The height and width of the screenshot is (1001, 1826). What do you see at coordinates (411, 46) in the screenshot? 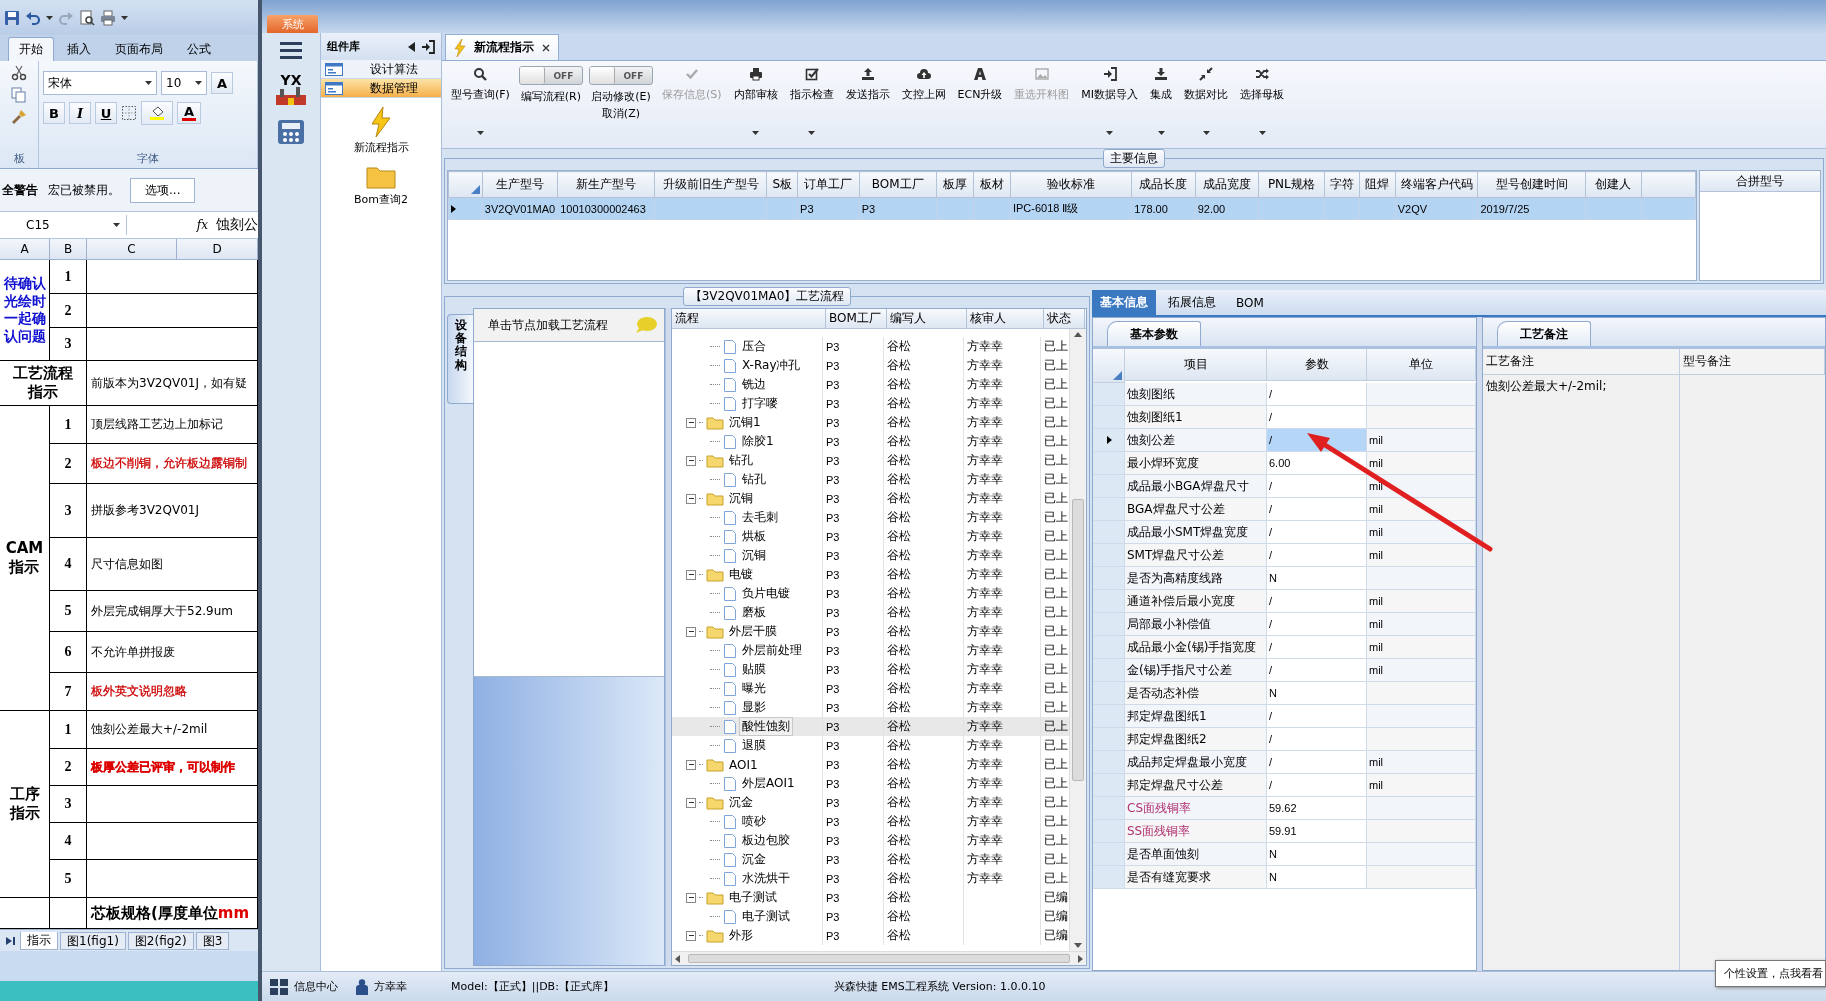
I see `collapse-left-icon` at bounding box center [411, 46].